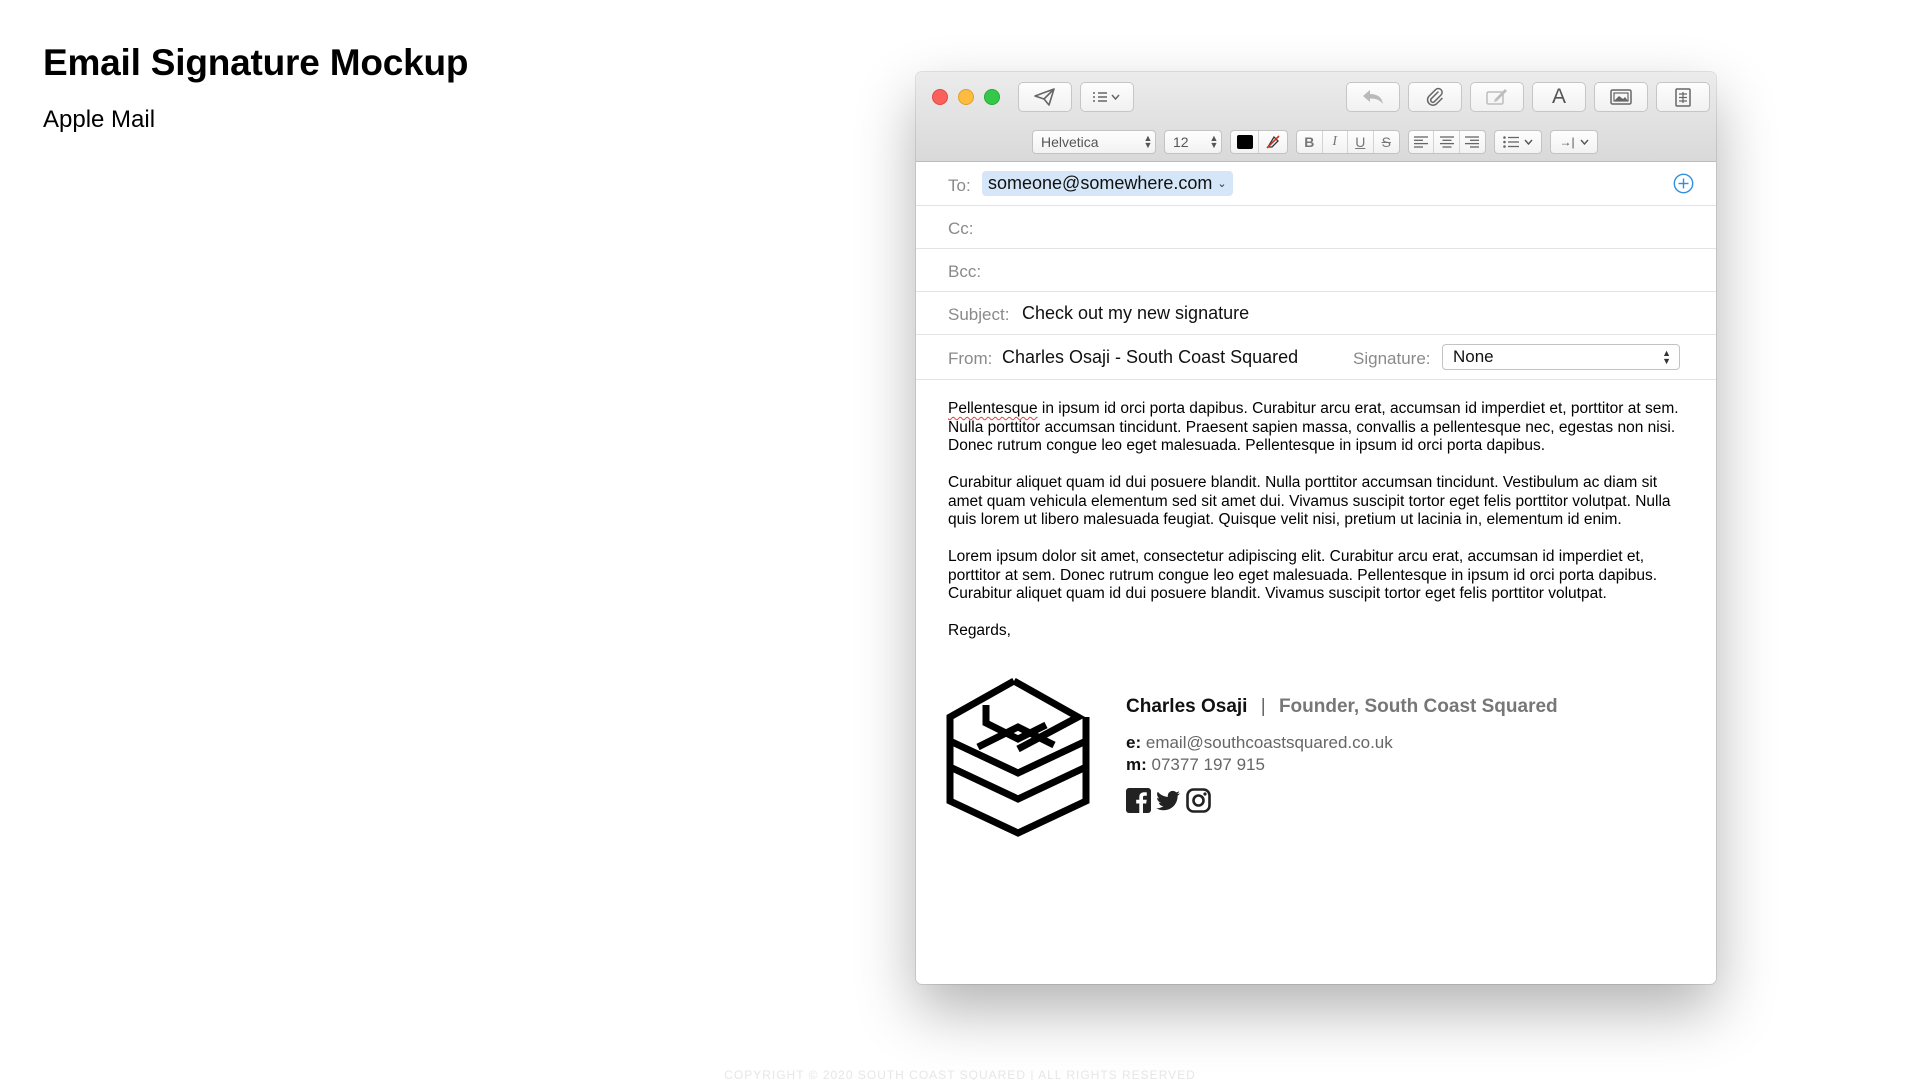 This screenshot has height=1080, width=1920. I want to click on close-window-button, so click(940, 97).